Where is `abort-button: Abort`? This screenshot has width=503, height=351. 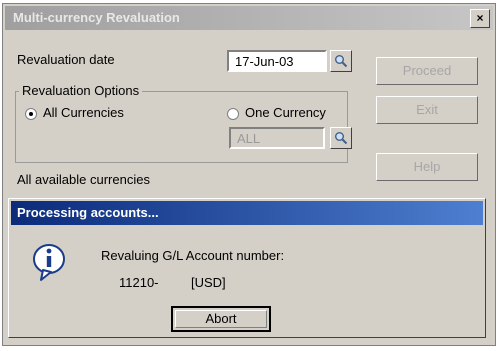 abort-button: Abort is located at coordinates (221, 319).